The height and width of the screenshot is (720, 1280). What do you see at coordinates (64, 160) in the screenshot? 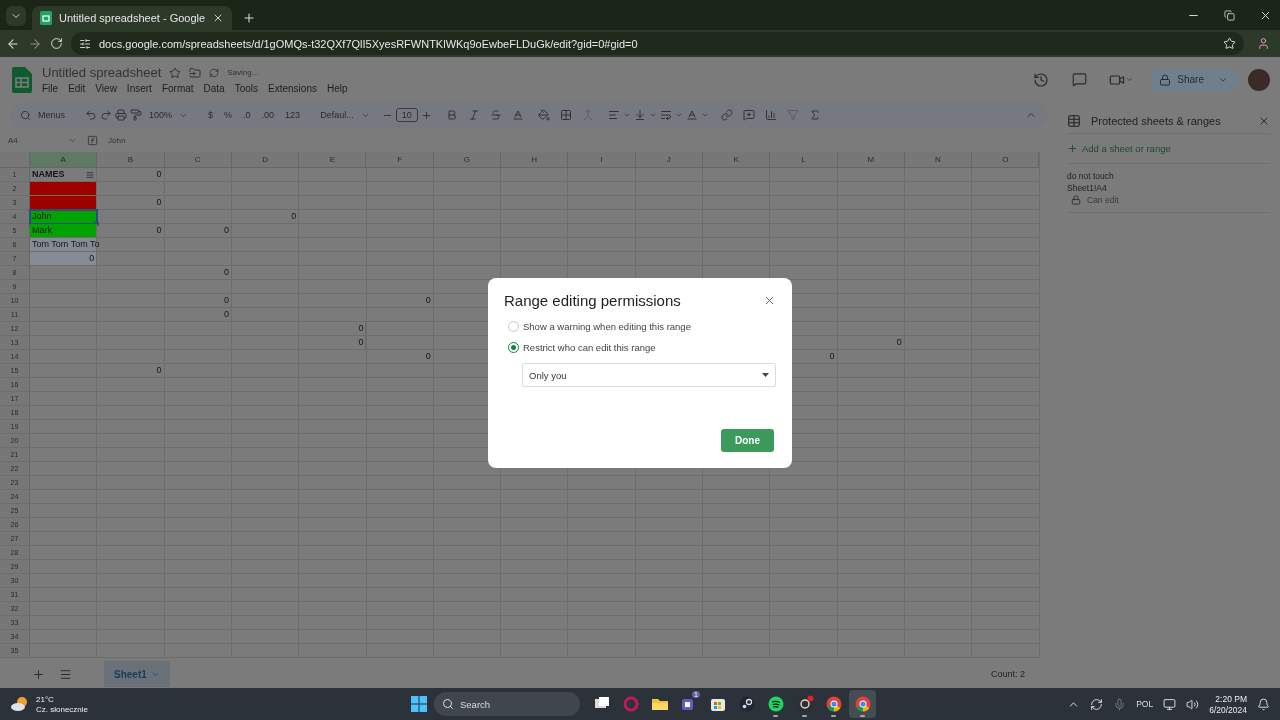
I see `column-header: A` at bounding box center [64, 160].